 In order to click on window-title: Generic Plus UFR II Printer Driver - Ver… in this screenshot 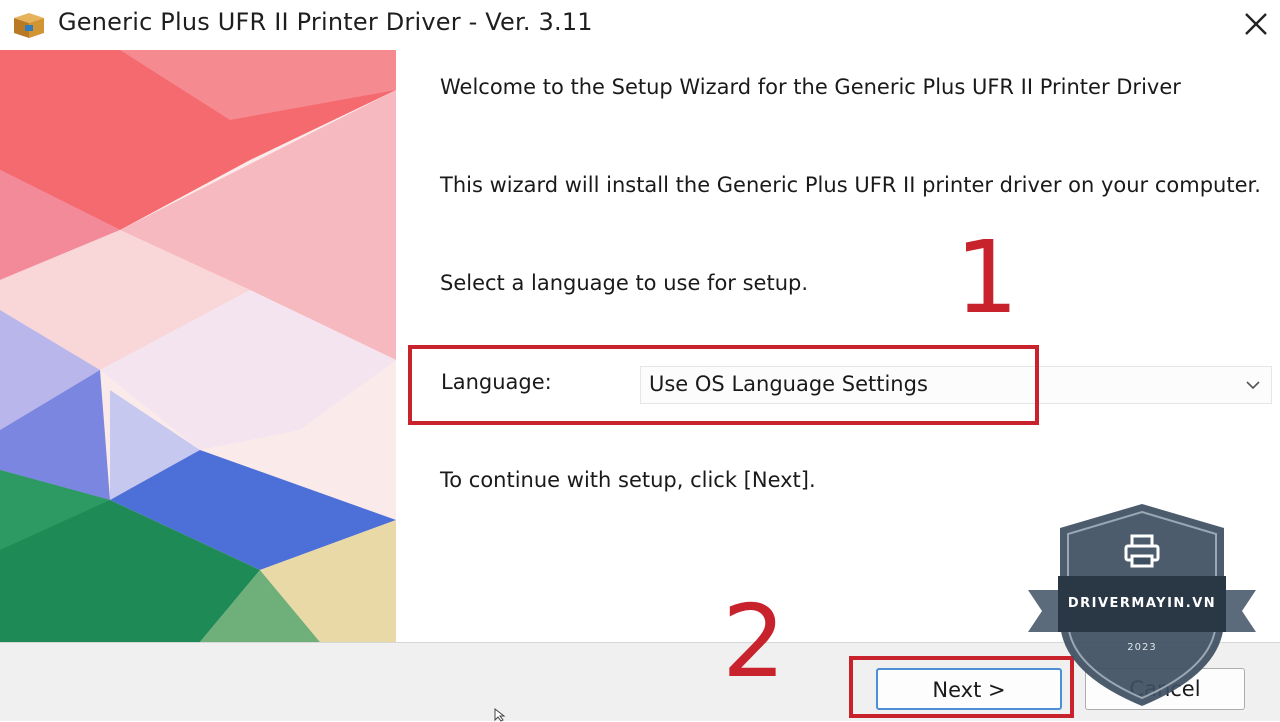, I will do `click(325, 22)`.